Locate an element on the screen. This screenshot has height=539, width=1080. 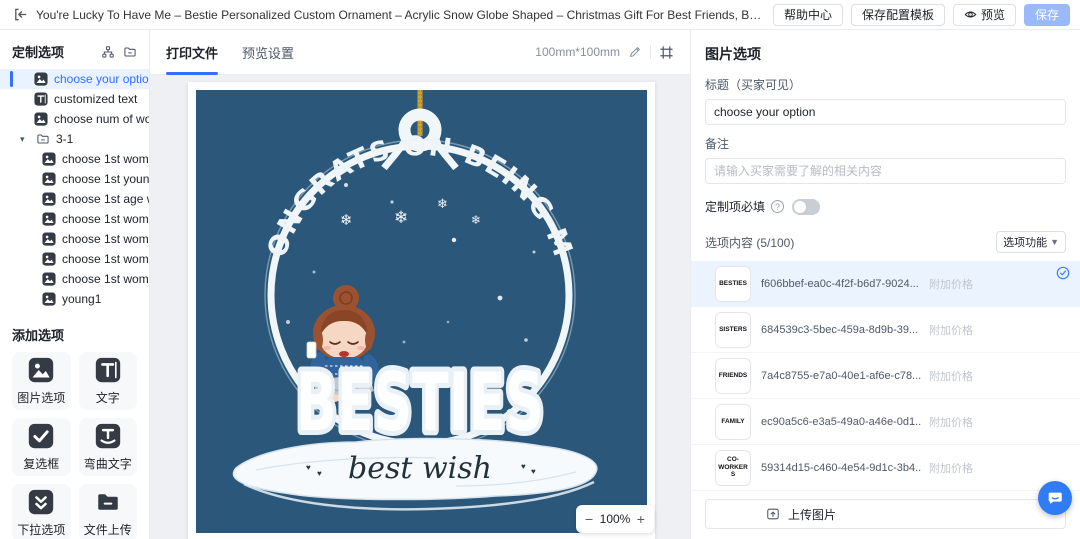
file-upload-icon is located at coordinates (107, 501).